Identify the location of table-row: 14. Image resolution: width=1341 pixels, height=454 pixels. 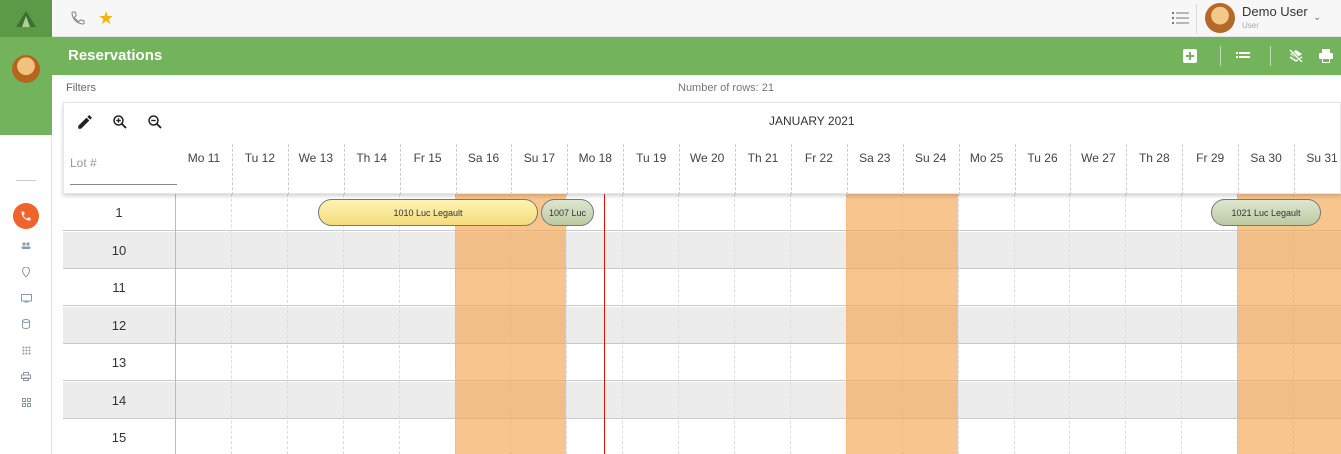
(702, 400).